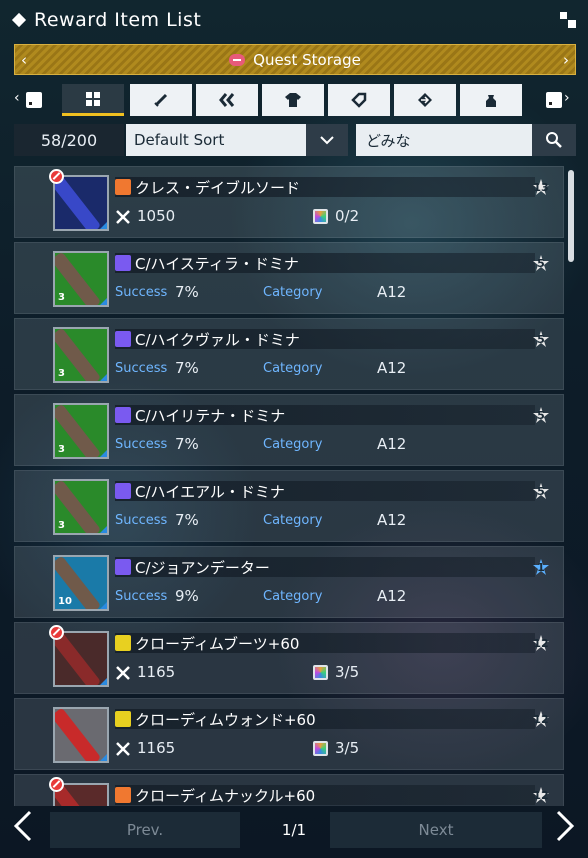 The height and width of the screenshot is (858, 588). I want to click on minimize-window-icon, so click(568, 20).